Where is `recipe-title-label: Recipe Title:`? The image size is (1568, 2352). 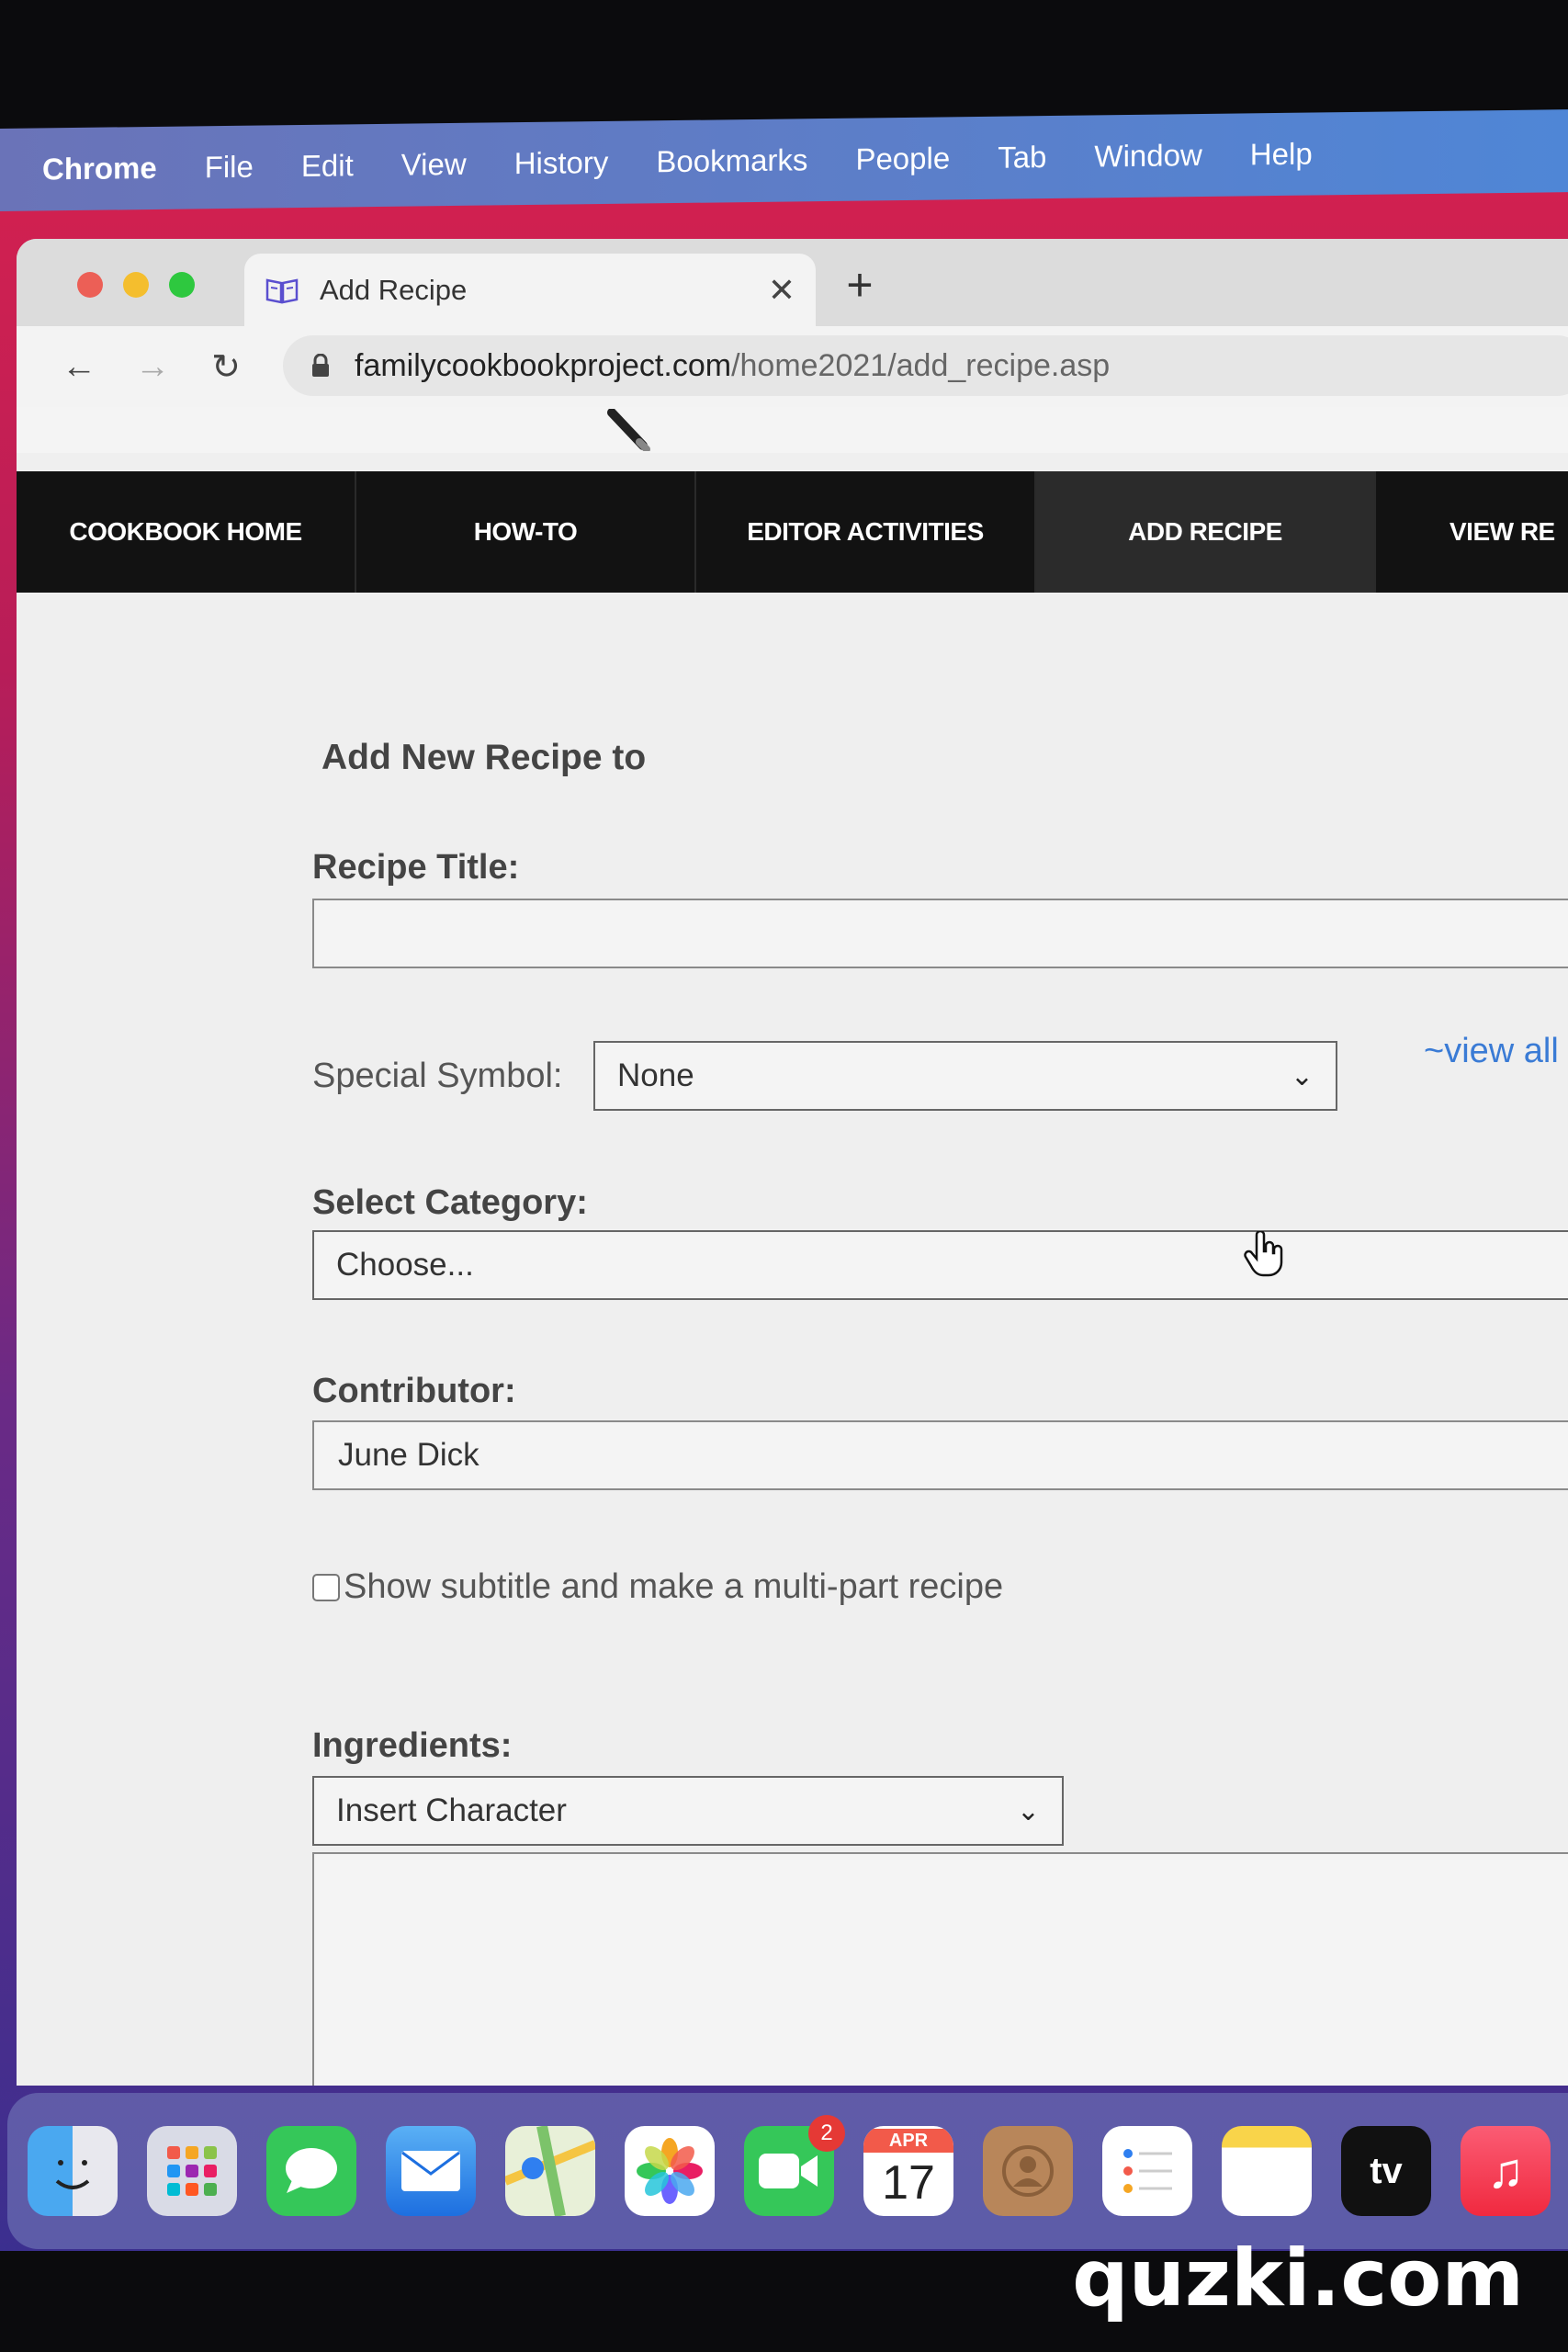
recipe-title-label: Recipe Title: is located at coordinates (416, 867).